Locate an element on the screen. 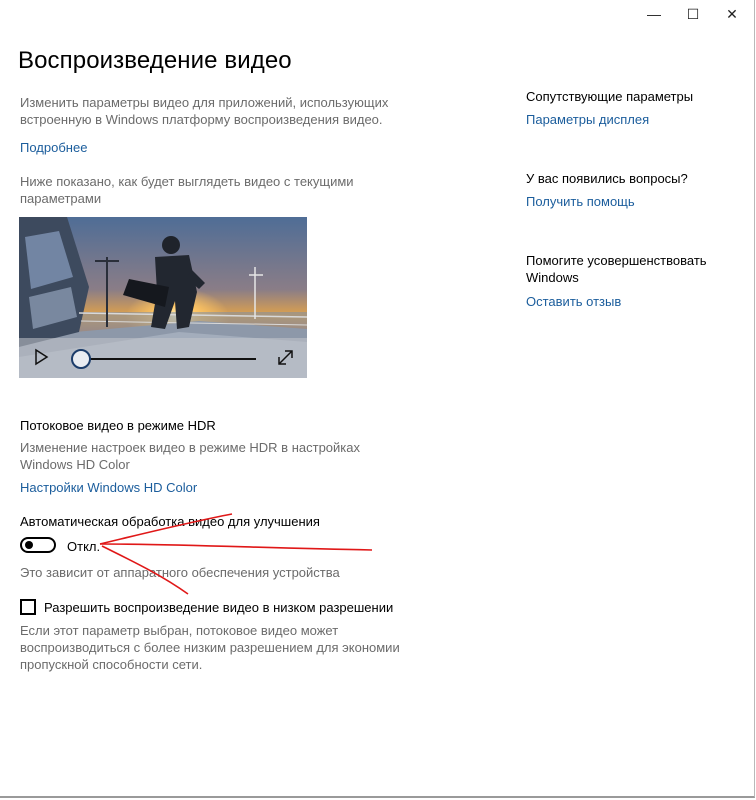  seek-thumb is located at coordinates (81, 359).